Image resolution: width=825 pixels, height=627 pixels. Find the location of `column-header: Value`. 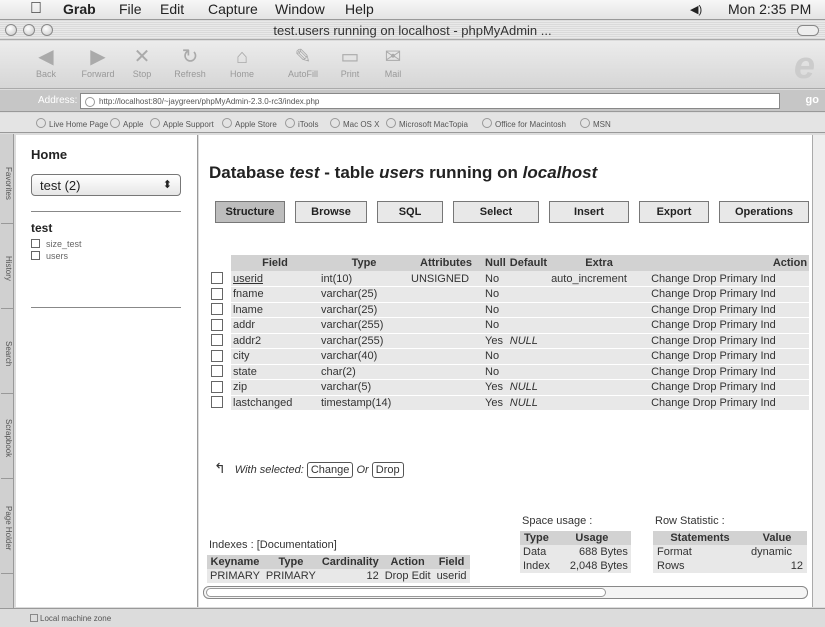

column-header: Value is located at coordinates (777, 538).